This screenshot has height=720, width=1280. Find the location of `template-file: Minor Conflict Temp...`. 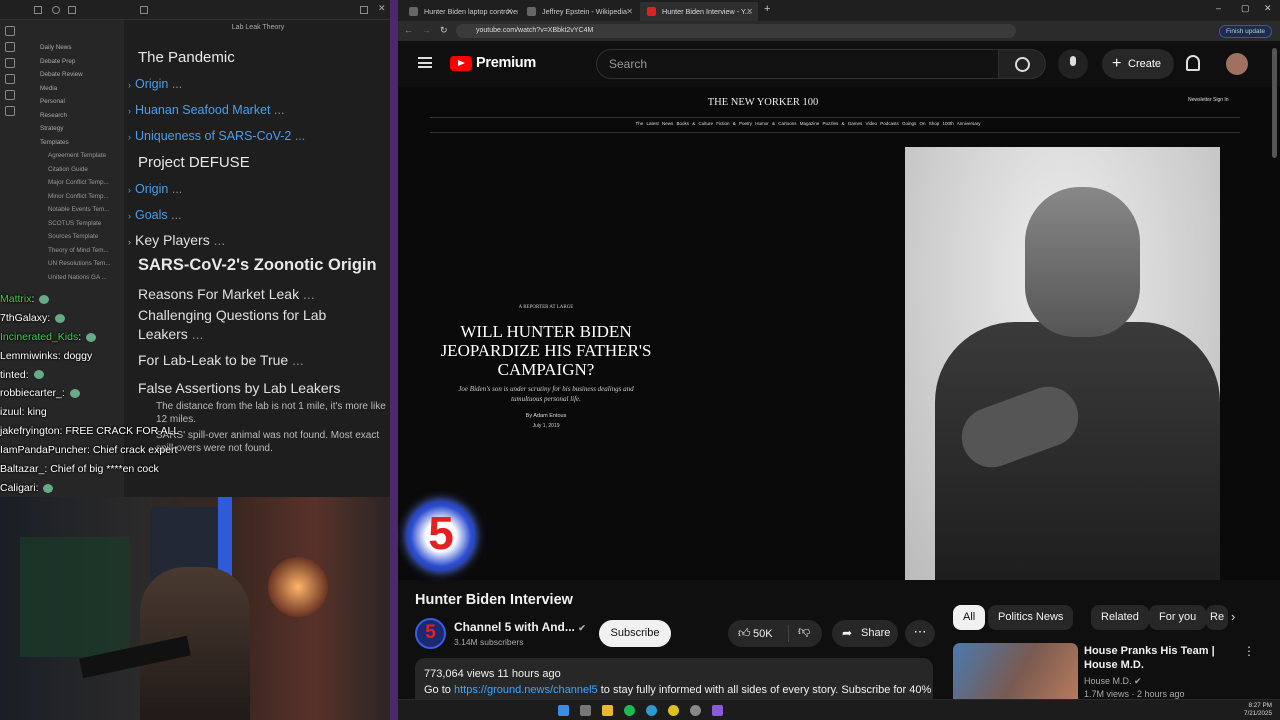

template-file: Minor Conflict Temp... is located at coordinates (75, 200).